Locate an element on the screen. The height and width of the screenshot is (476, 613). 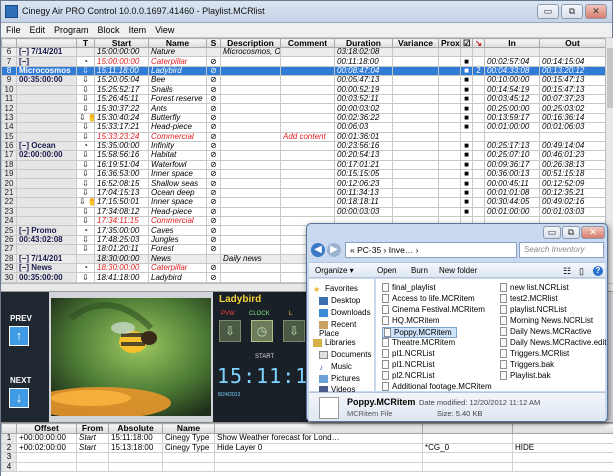
col-type: T is located at coordinates (85, 43).